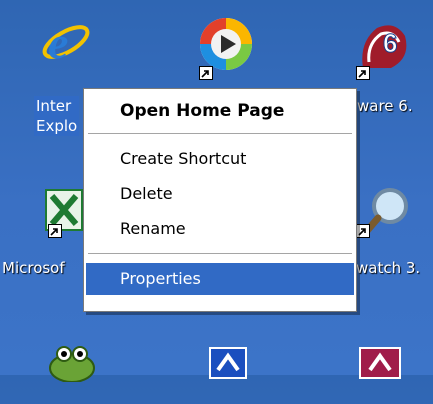 The width and height of the screenshot is (433, 404). Describe the element at coordinates (220, 159) in the screenshot. I see `menu-item-create-shortcut: Create Shortcut` at that location.